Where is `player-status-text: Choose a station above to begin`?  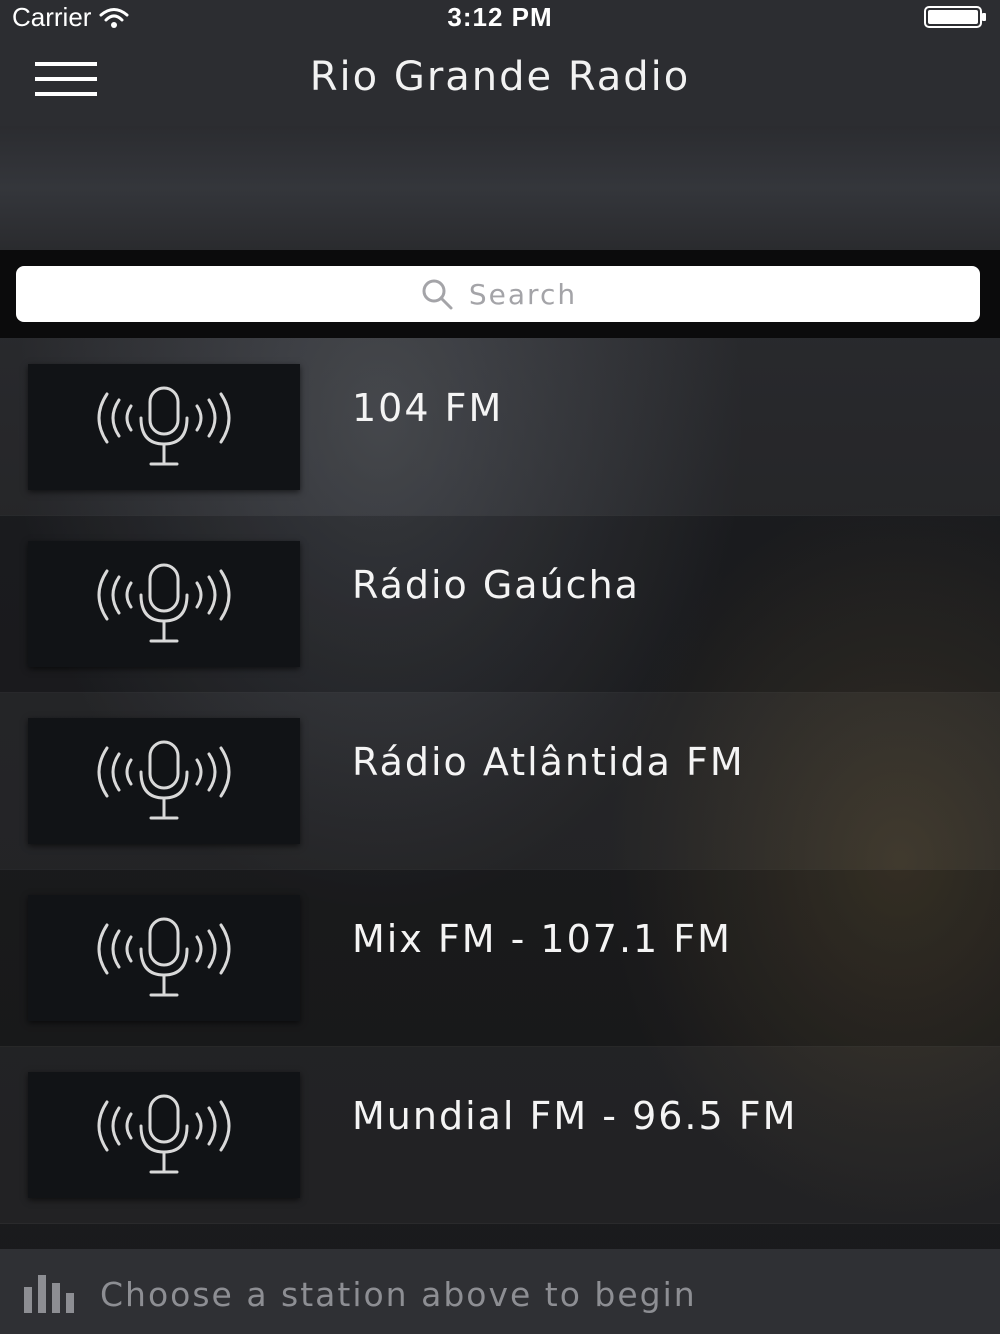 player-status-text: Choose a station above to begin is located at coordinates (398, 1294).